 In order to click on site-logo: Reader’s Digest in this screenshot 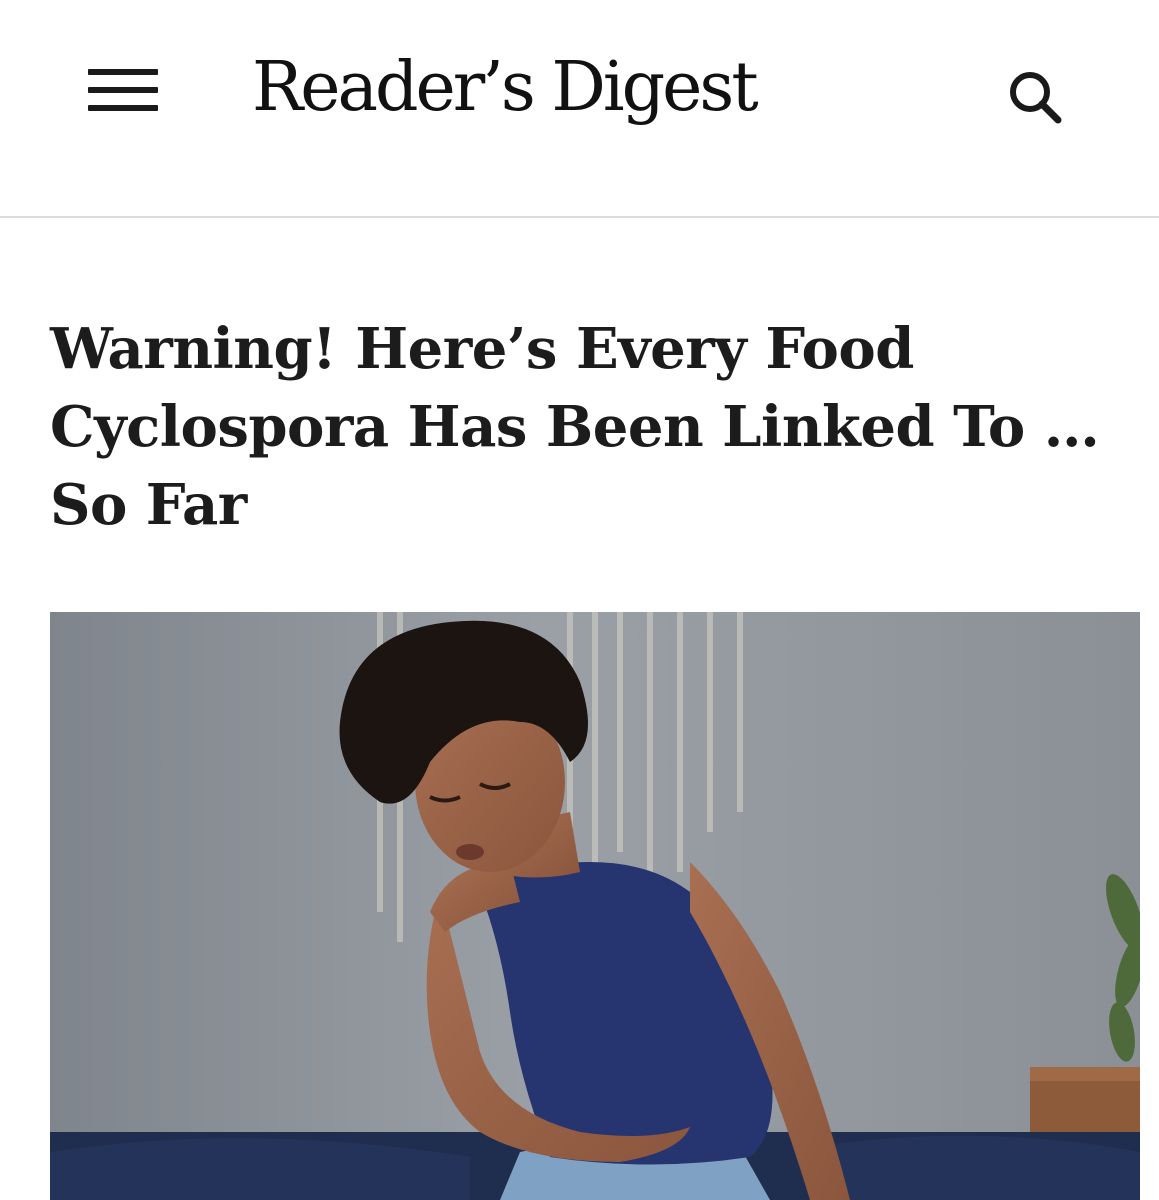, I will do `click(532, 88)`.